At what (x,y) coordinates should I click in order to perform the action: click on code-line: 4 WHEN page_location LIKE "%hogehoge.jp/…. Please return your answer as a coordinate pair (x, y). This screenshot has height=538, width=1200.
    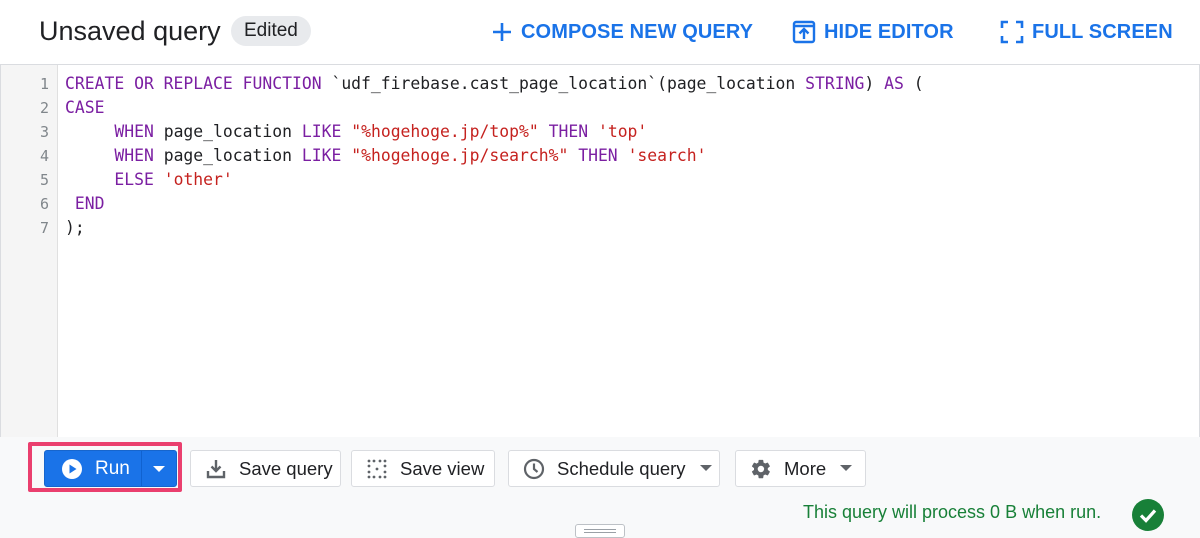
    Looking at the image, I should click on (596, 156).